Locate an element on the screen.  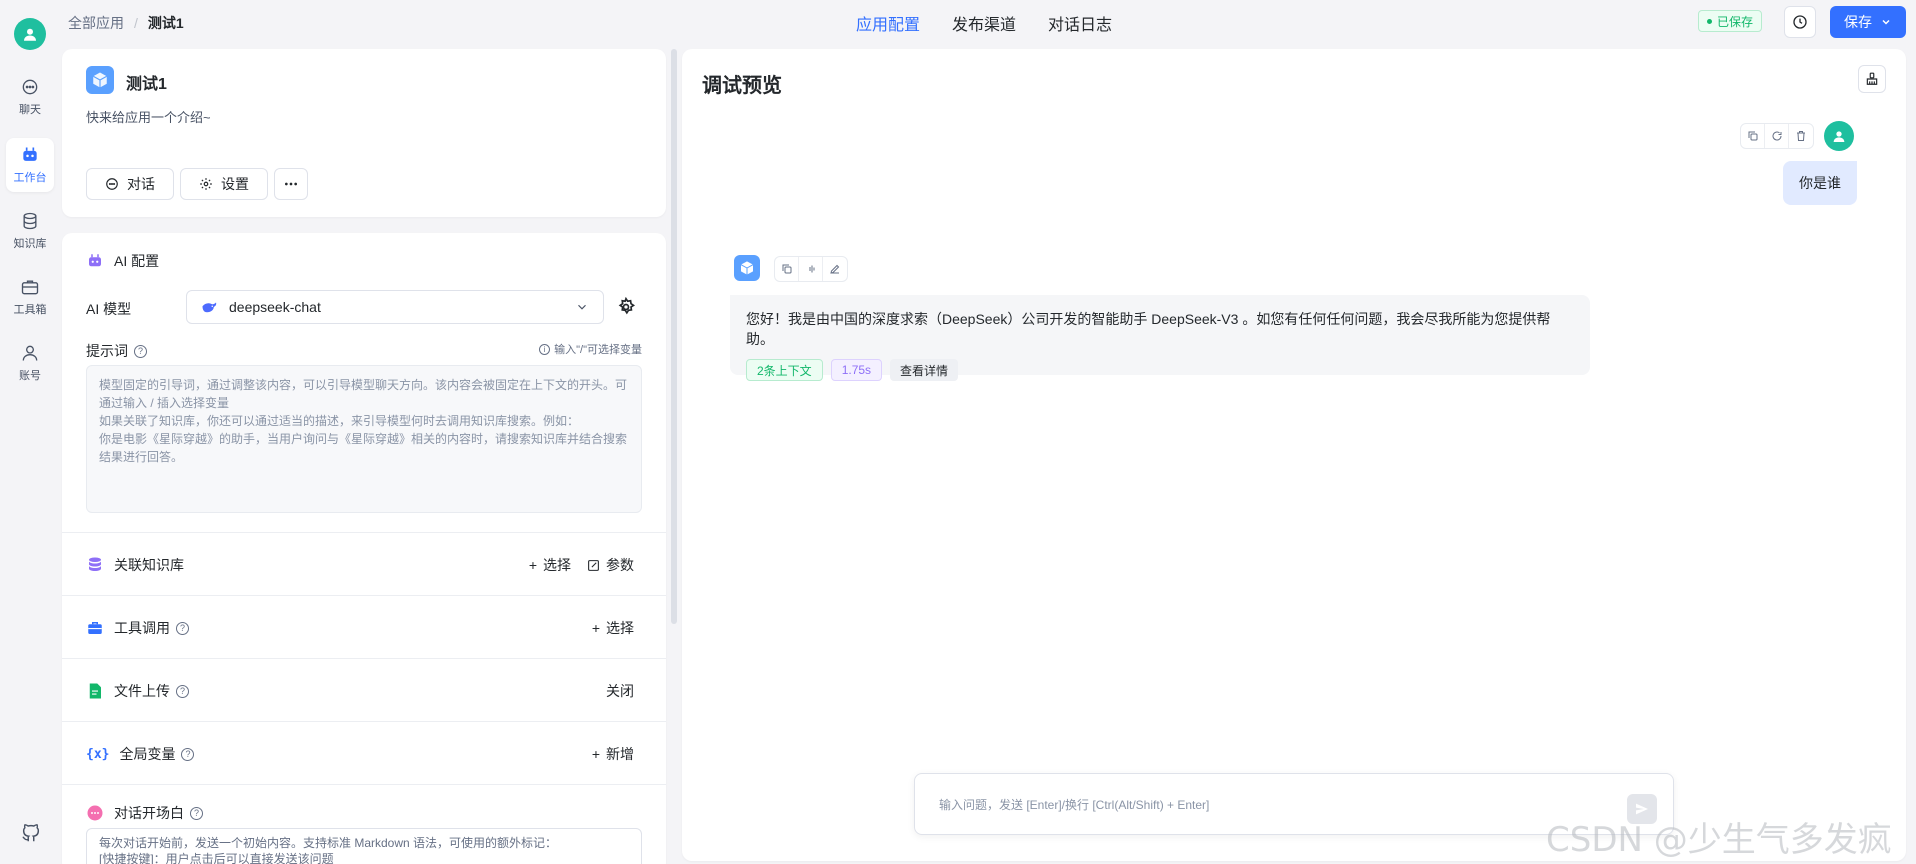
settings-button: 设置 is located at coordinates (224, 184).